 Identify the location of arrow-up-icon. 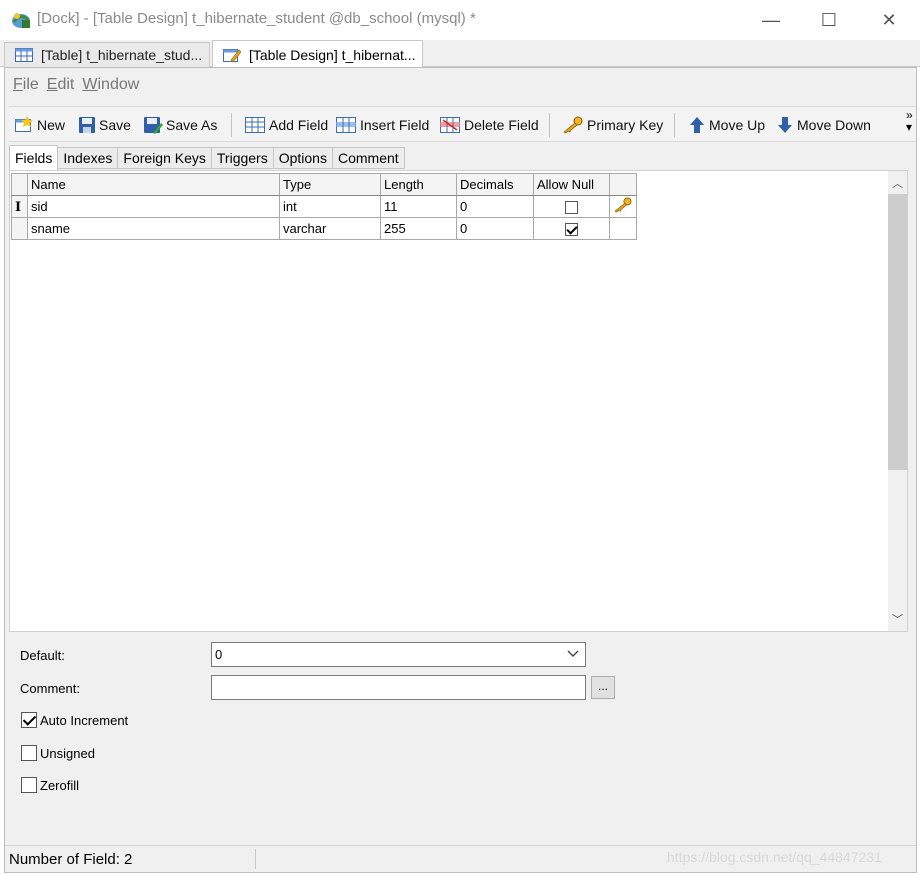
(697, 125).